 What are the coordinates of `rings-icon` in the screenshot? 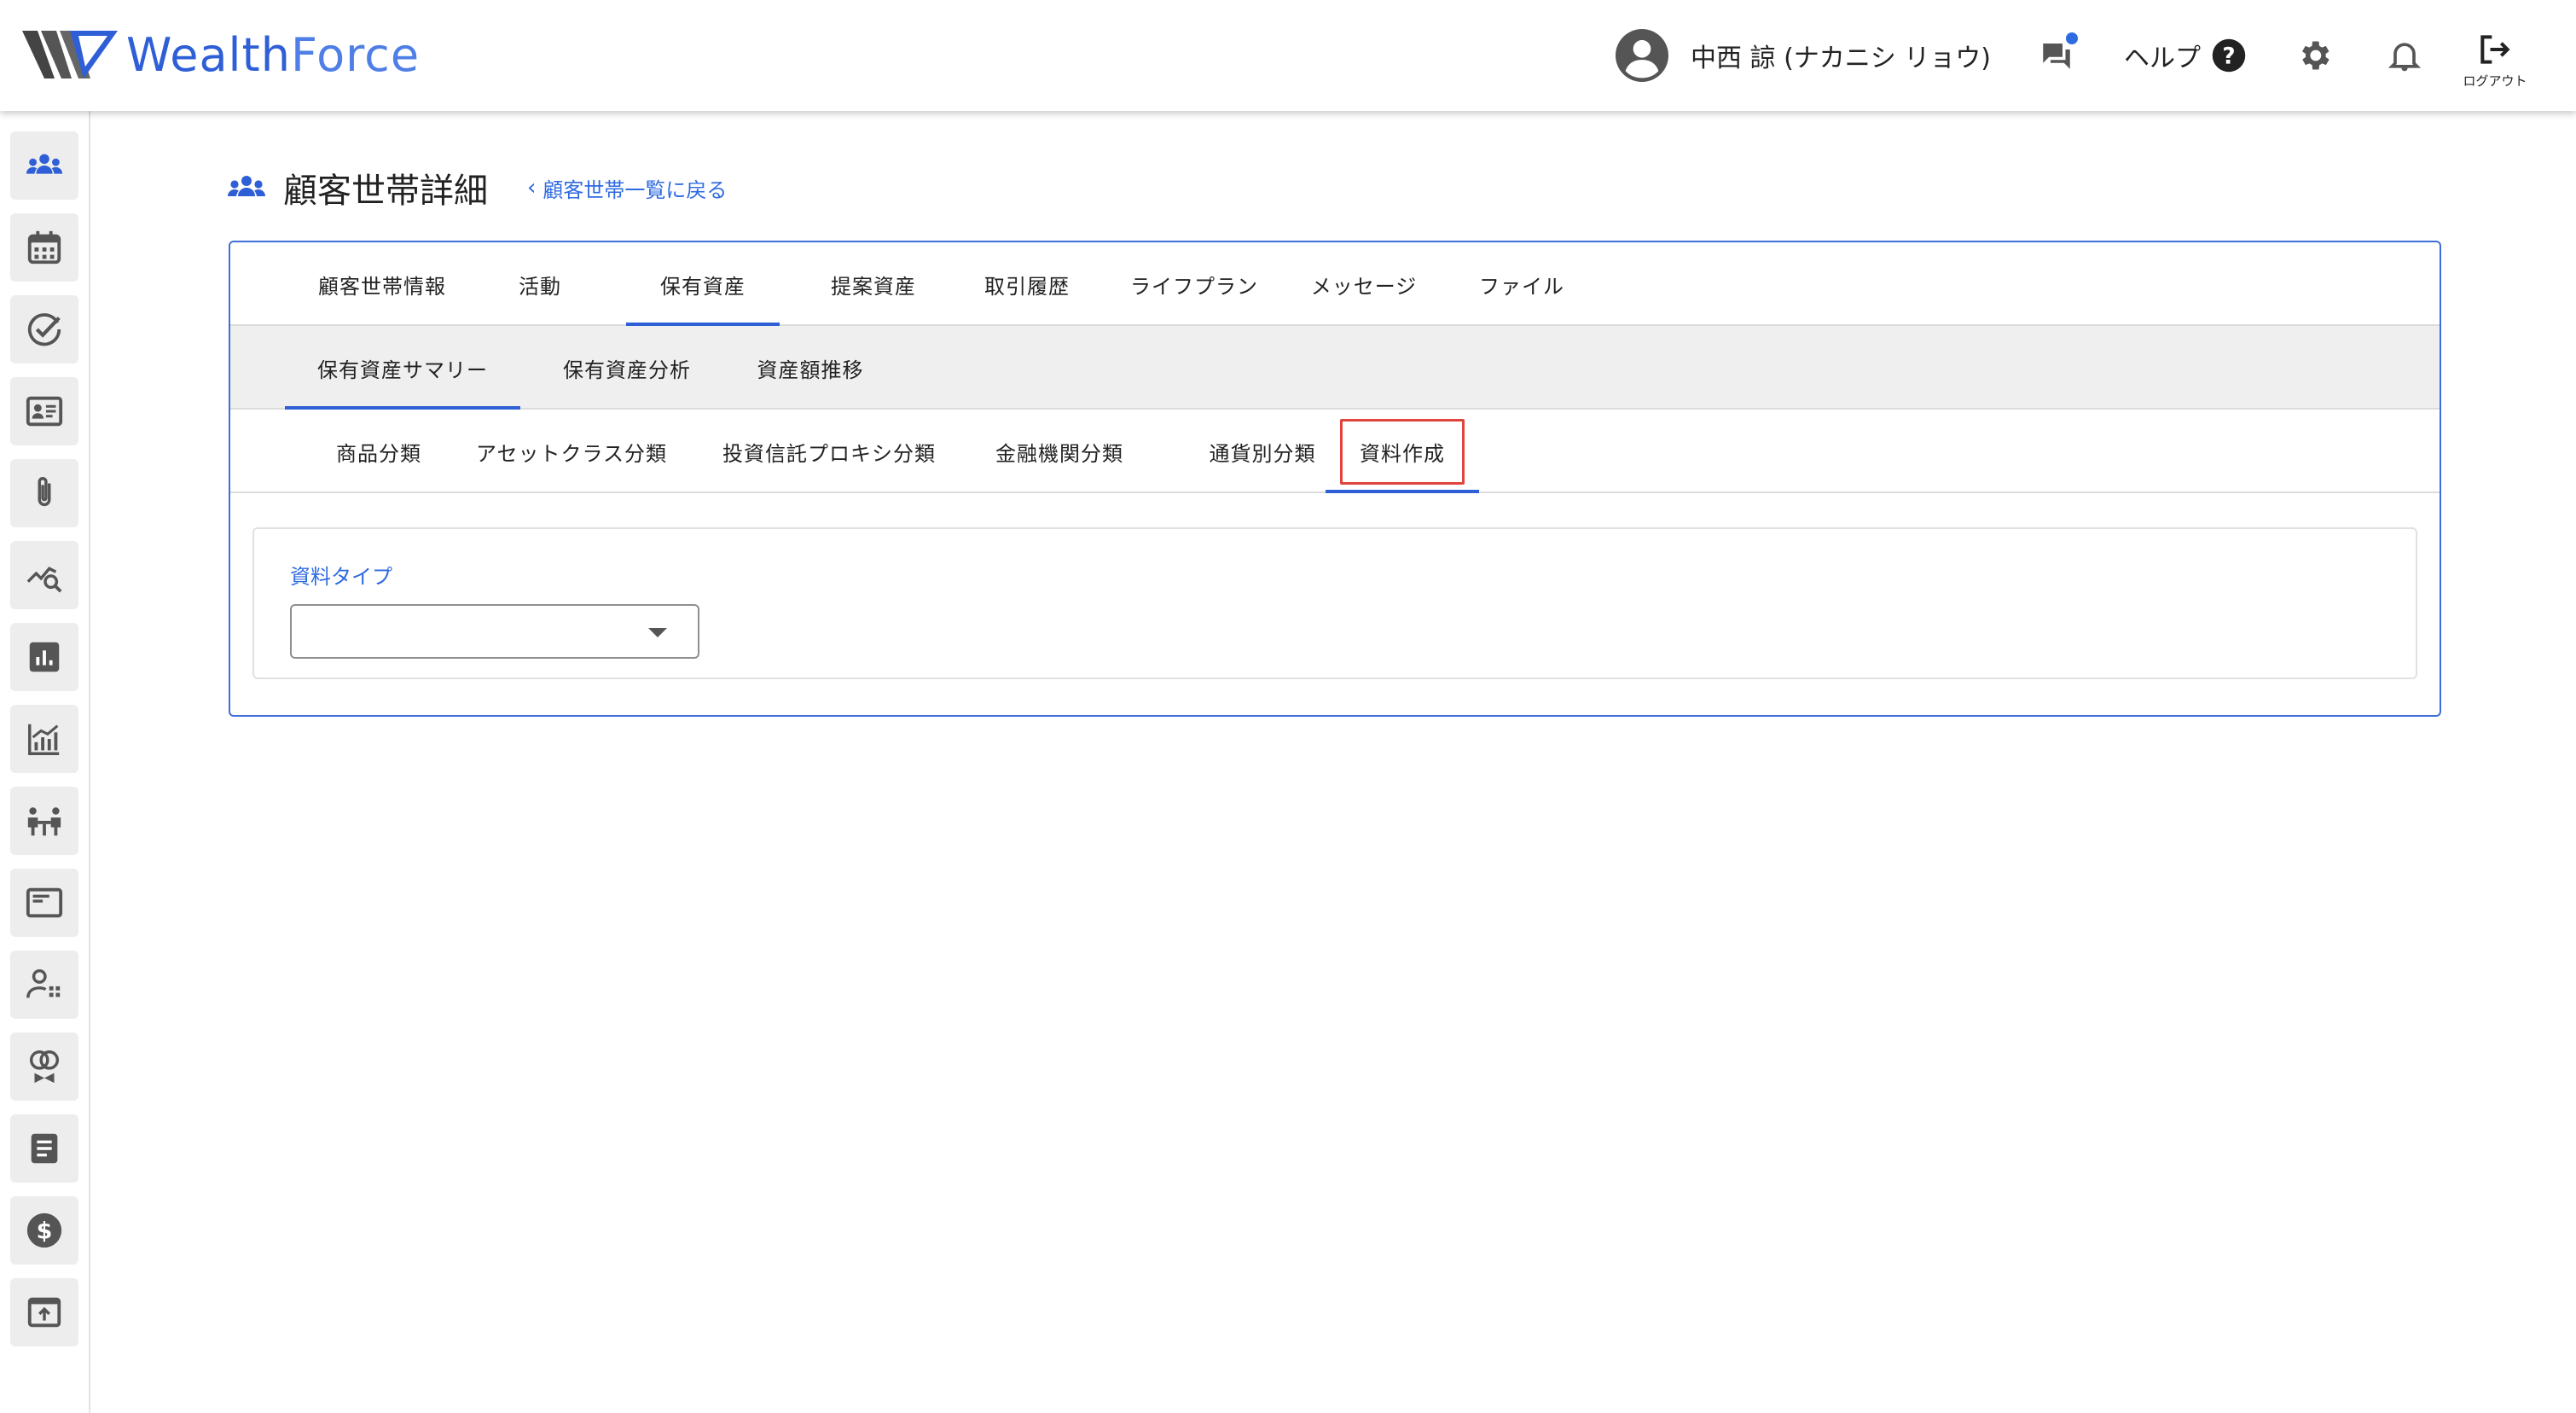 It's located at (44, 1067).